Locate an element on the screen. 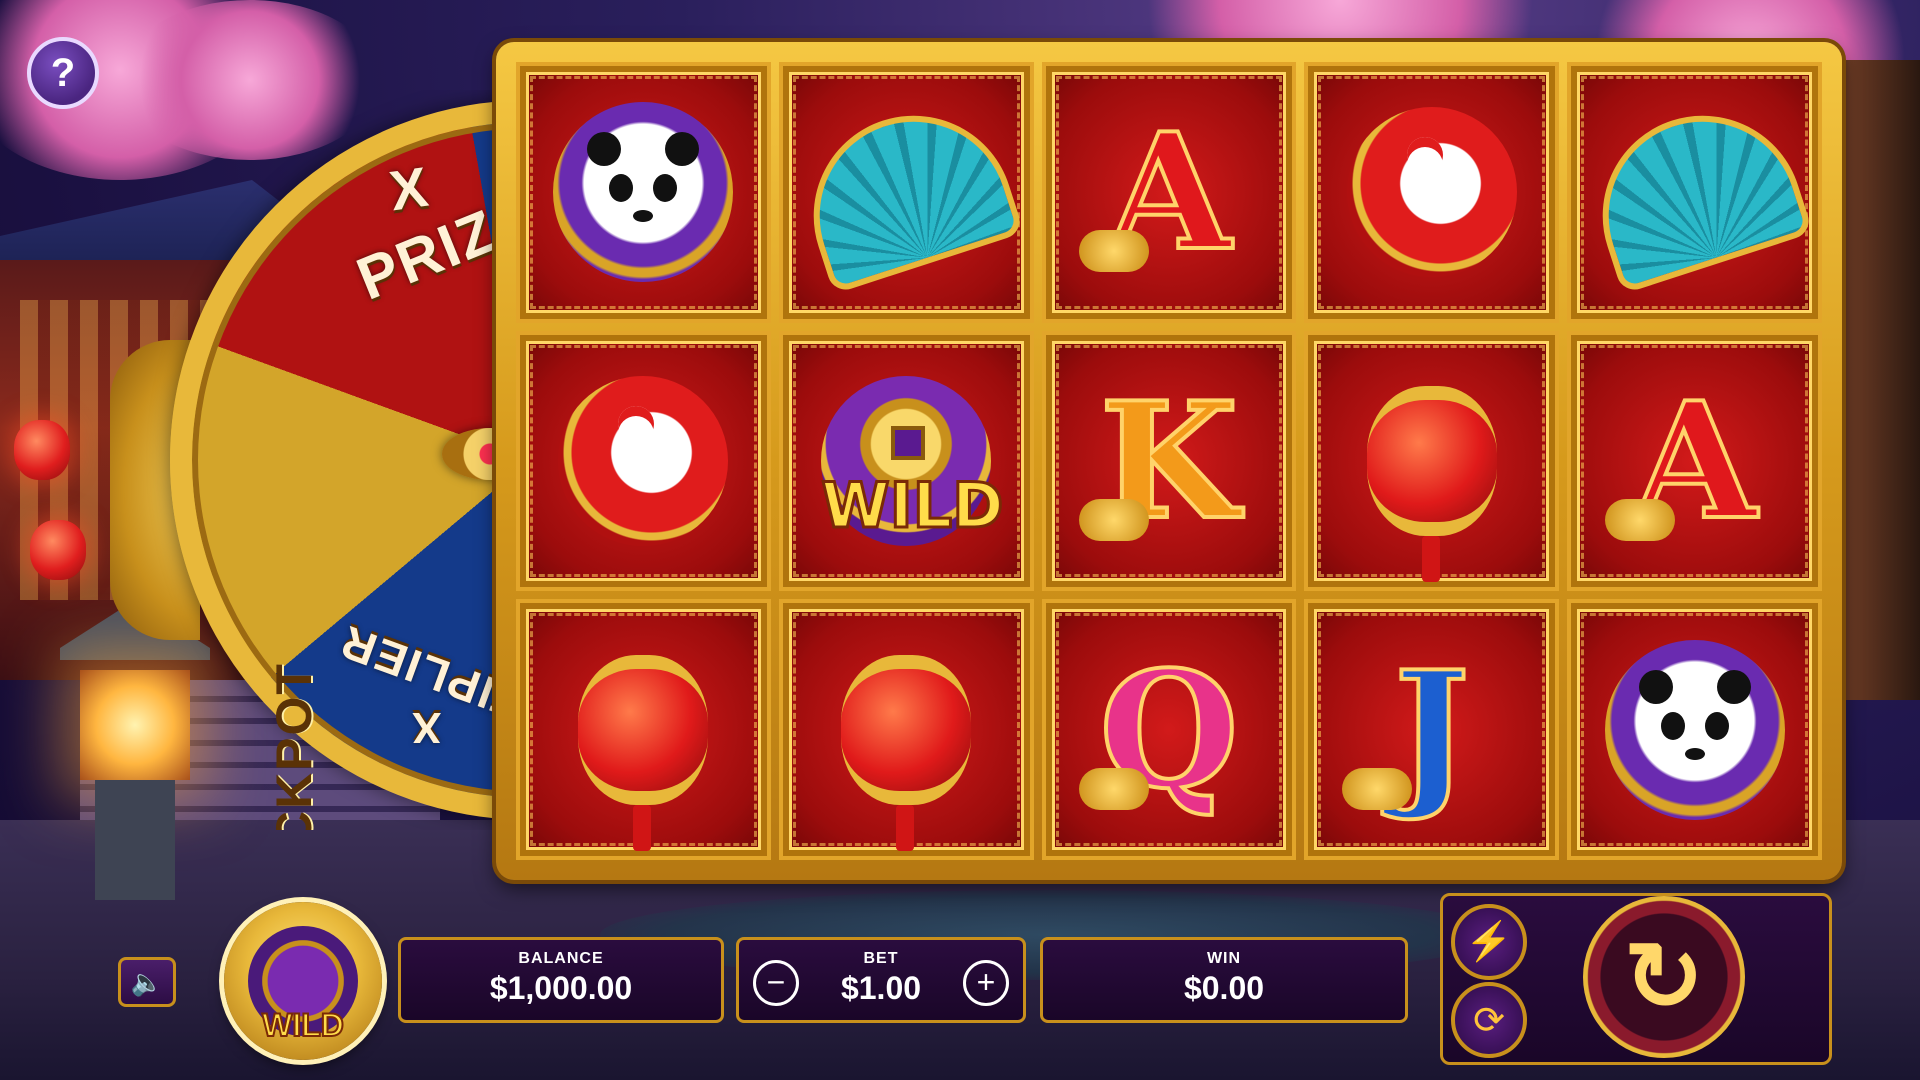  spin-controls: ⚡ ⟳ ↻ is located at coordinates (1636, 979).